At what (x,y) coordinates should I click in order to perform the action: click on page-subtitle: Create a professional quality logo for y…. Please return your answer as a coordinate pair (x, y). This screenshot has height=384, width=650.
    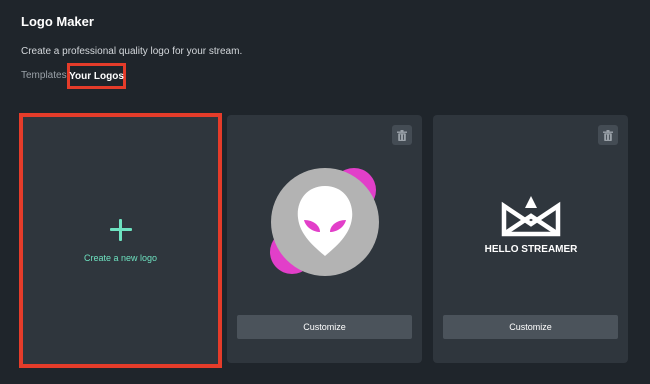
    Looking at the image, I should click on (132, 51).